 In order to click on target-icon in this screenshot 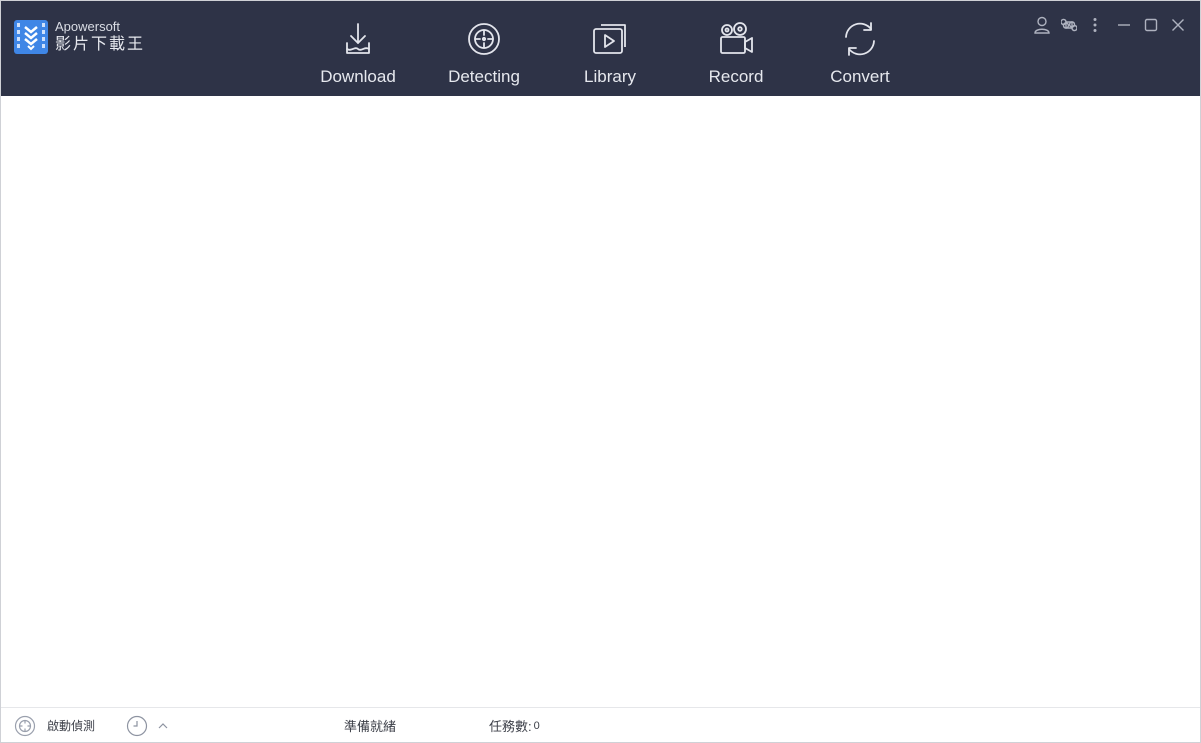, I will do `click(484, 39)`.